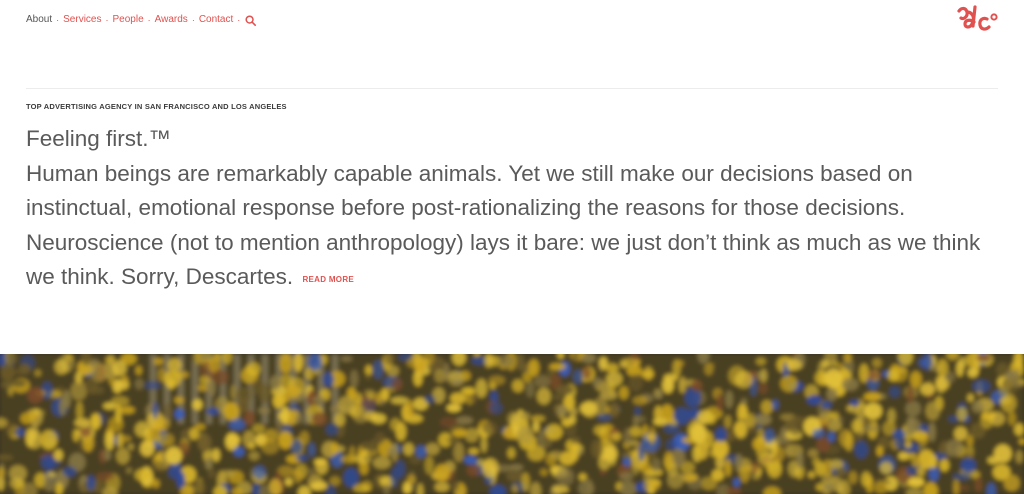  I want to click on nav-item-about: About, so click(39, 20).